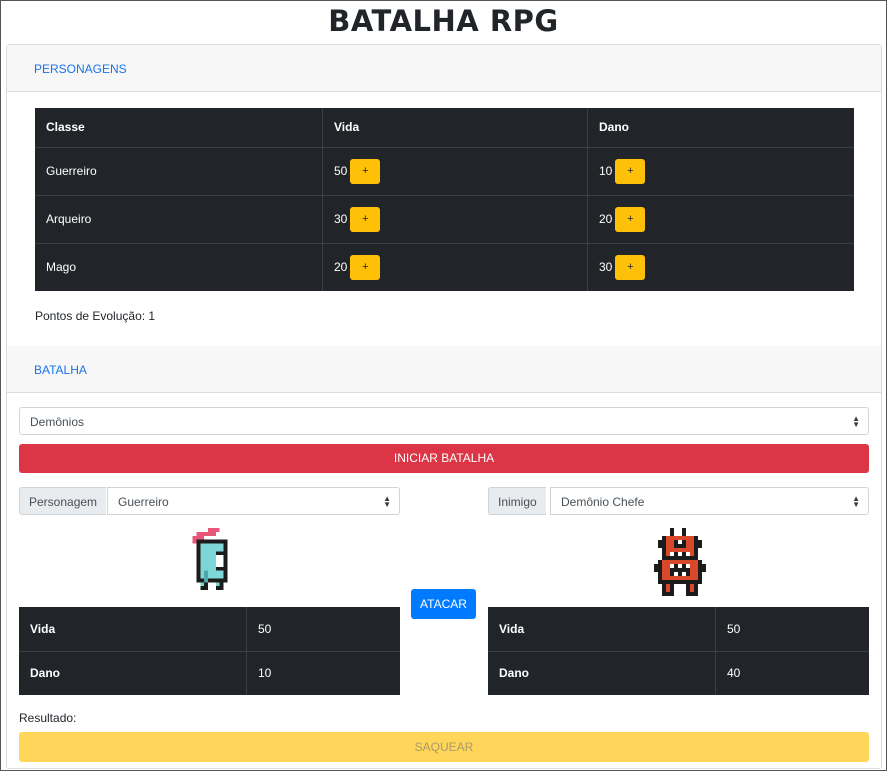 The width and height of the screenshot is (887, 771). What do you see at coordinates (606, 171) in the screenshot?
I see `dano-value: 10` at bounding box center [606, 171].